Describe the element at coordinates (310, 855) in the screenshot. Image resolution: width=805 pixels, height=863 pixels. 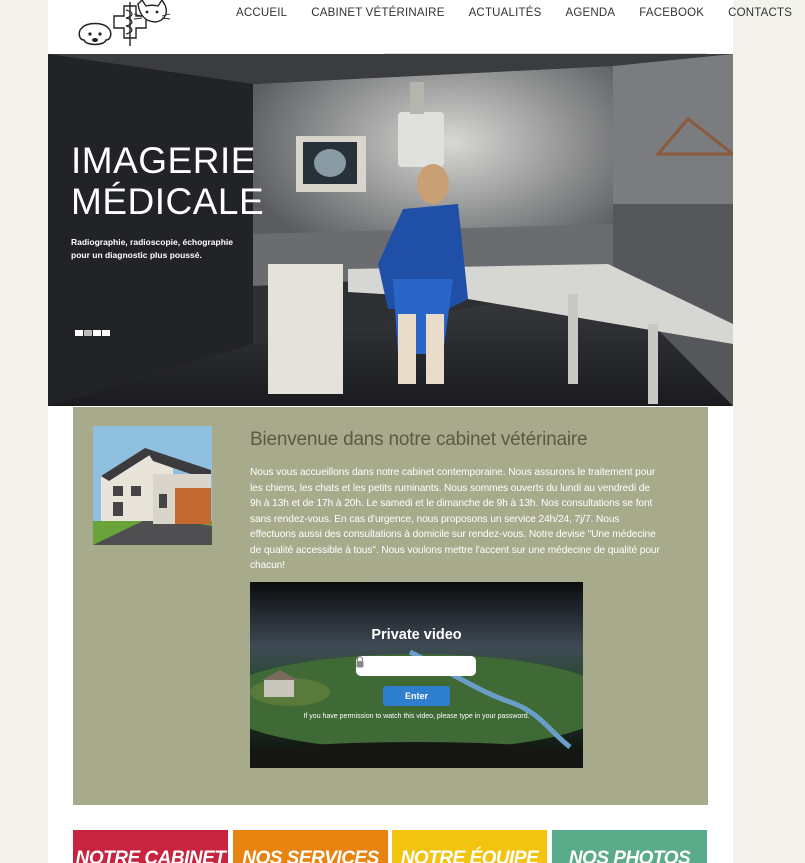
I see `tile-nos-services-label: NOS SERVICES` at that location.